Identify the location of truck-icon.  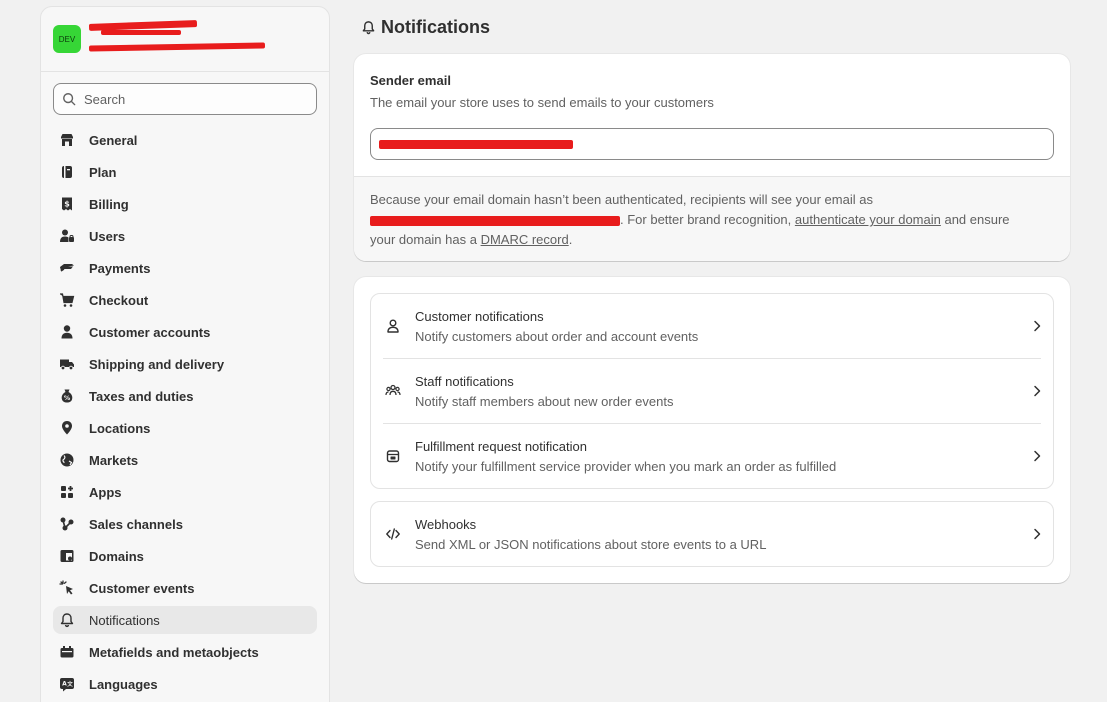
(67, 364).